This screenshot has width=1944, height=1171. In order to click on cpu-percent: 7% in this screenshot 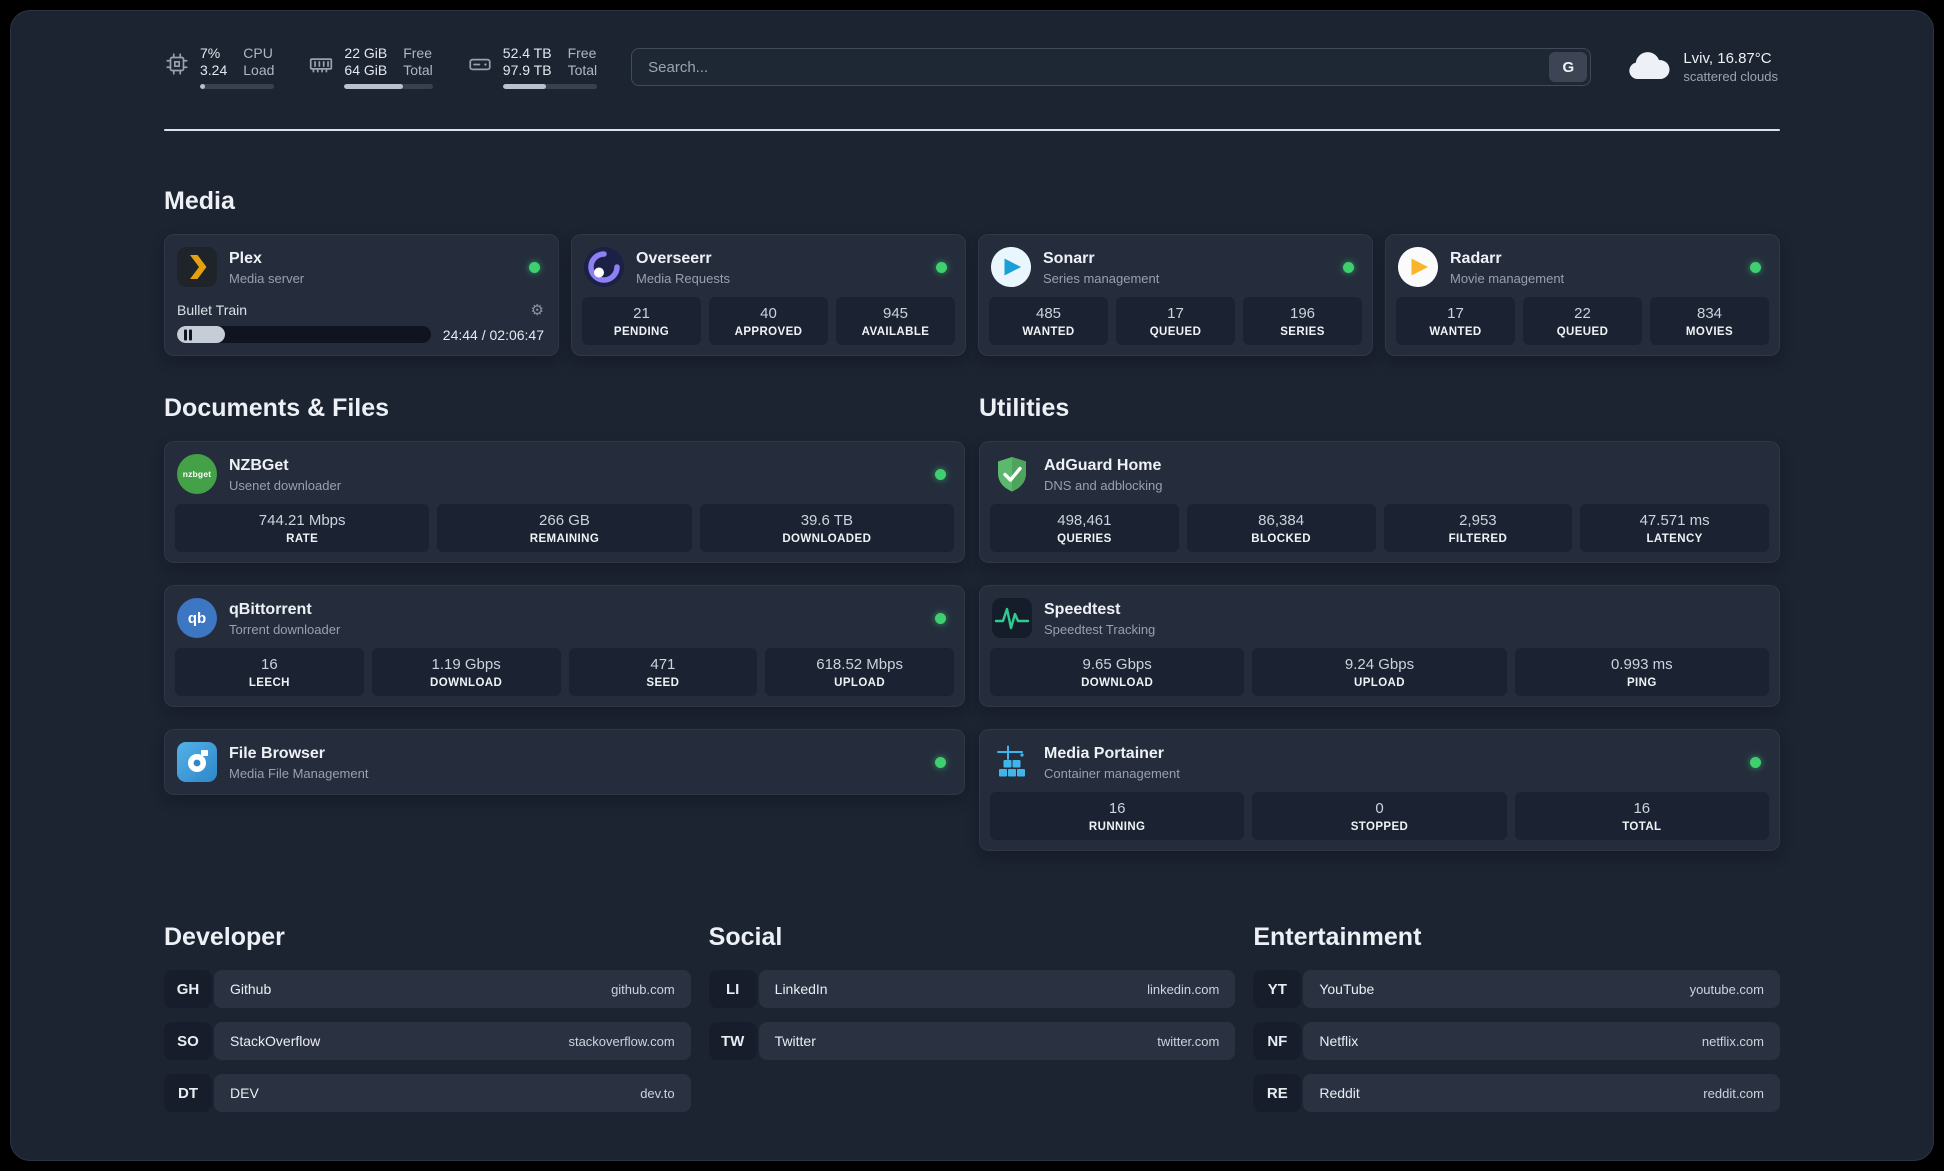, I will do `click(210, 53)`.